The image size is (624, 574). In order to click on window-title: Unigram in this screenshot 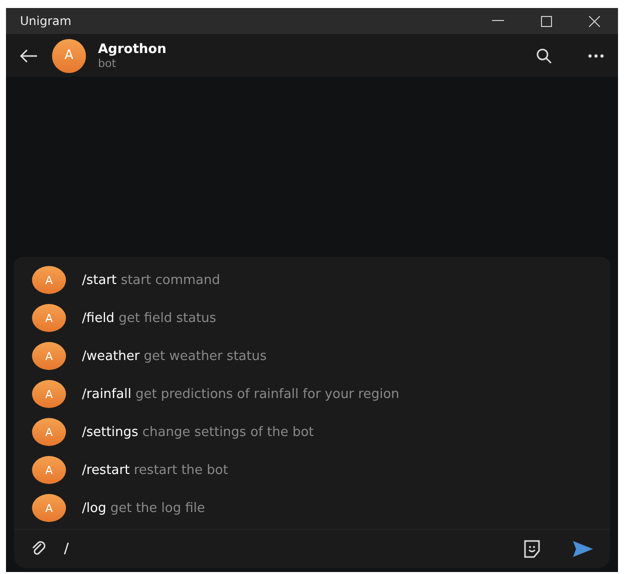, I will do `click(46, 21)`.